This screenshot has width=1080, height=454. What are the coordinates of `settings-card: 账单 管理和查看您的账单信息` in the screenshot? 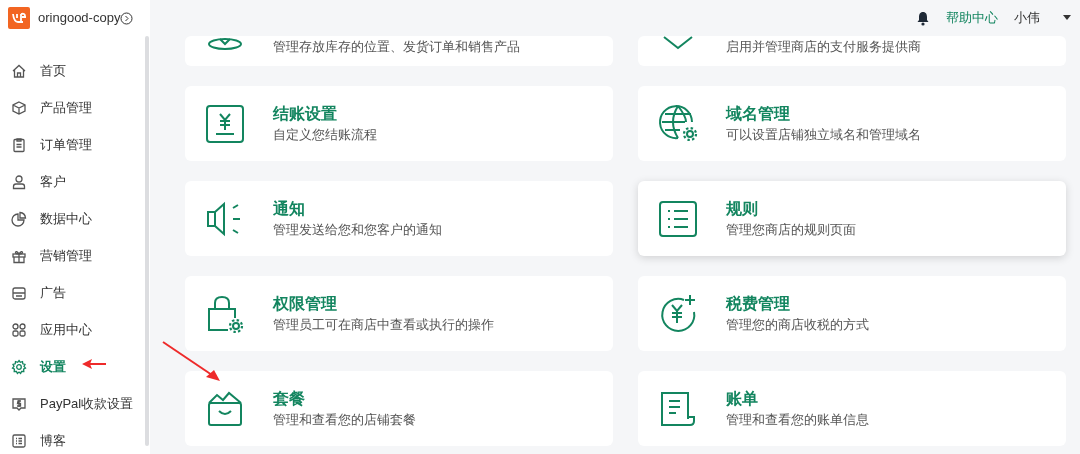 It's located at (852, 408).